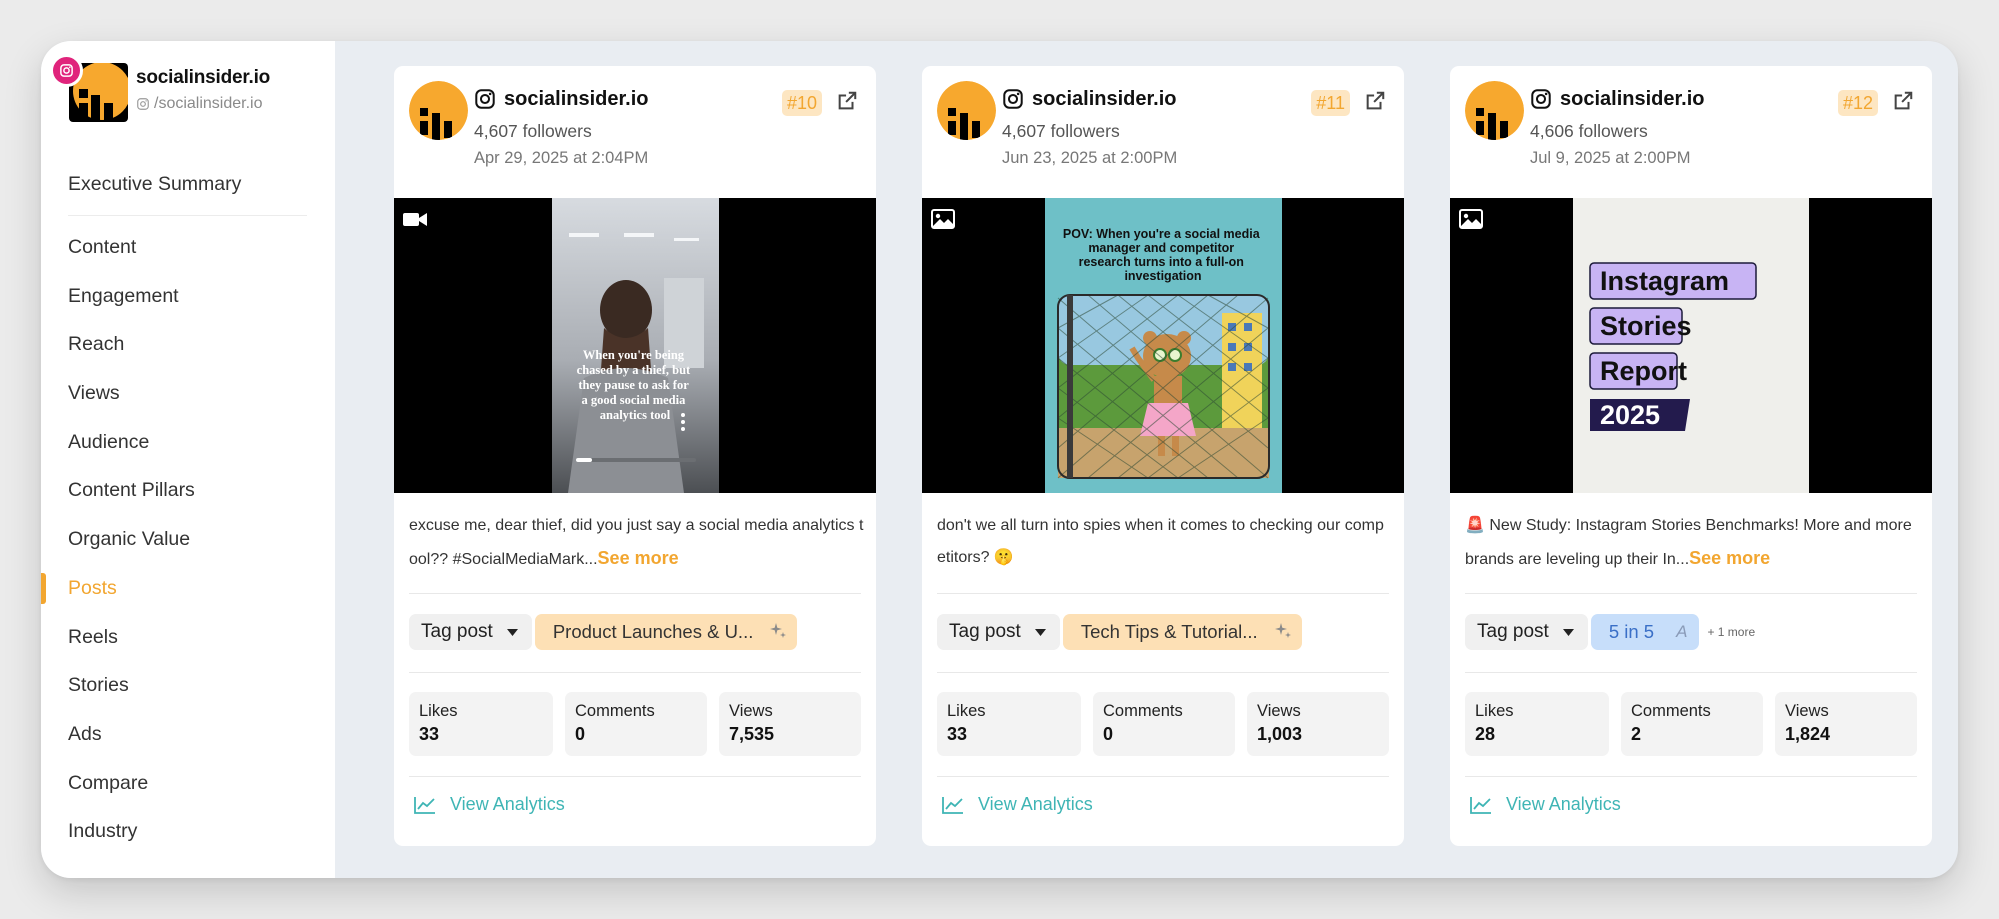 This screenshot has height=919, width=1999. What do you see at coordinates (188, 393) in the screenshot?
I see `sidebar-item-views: Views` at bounding box center [188, 393].